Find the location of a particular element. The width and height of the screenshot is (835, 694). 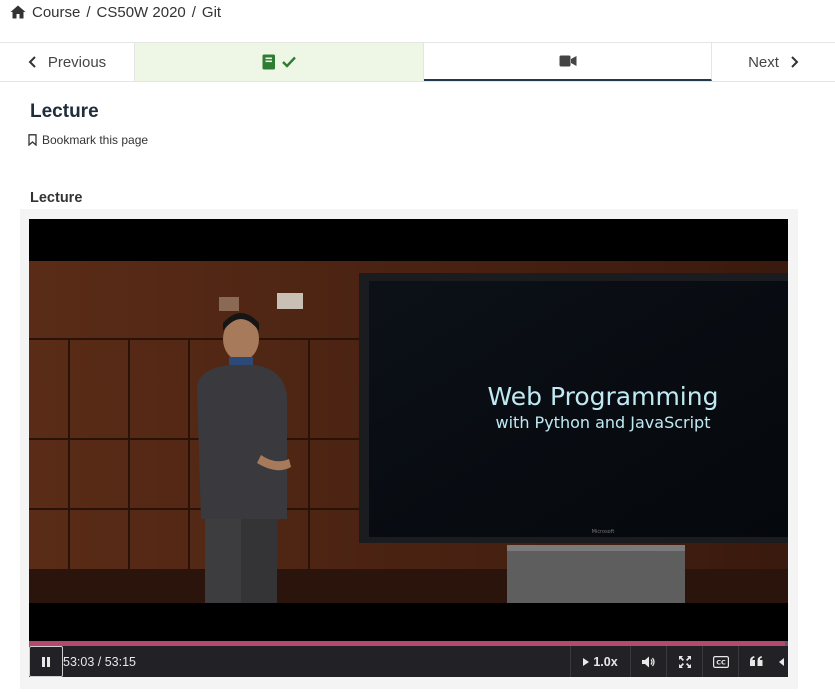

slide-subtitle: with Python and JavaScript is located at coordinates (603, 422).